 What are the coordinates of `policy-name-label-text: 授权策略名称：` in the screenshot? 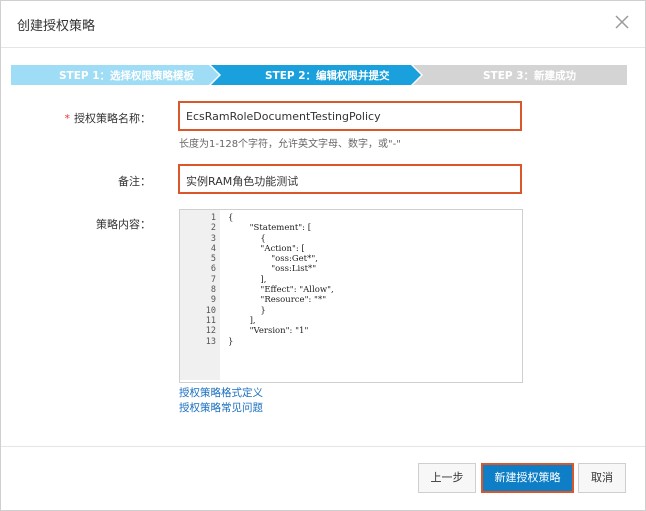 It's located at (112, 118).